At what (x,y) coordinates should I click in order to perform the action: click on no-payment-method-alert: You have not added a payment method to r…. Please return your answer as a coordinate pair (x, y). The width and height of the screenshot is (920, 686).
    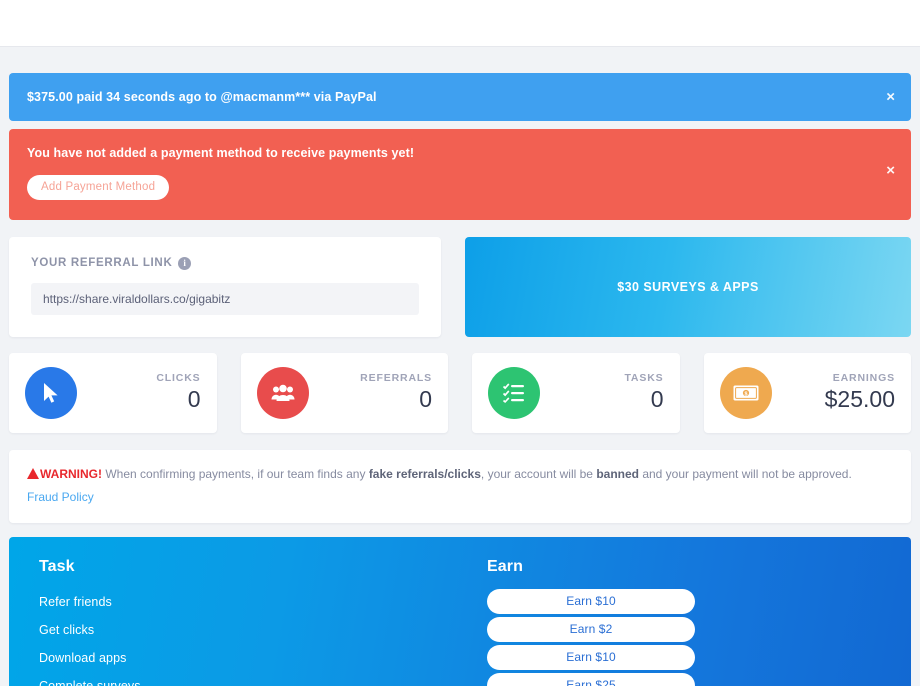
    Looking at the image, I should click on (460, 174).